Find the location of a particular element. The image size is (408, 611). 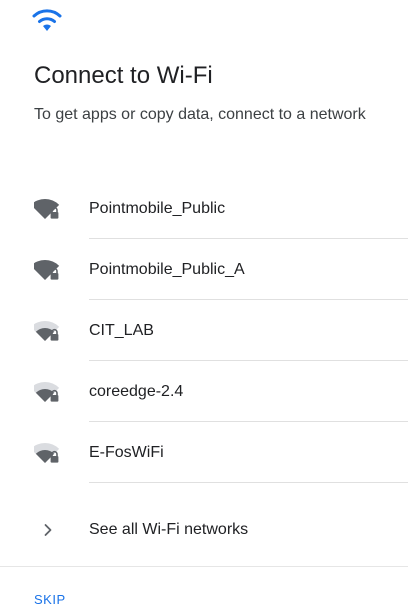

network-item-cit-lab: CIT_LAB is located at coordinates (204, 330).